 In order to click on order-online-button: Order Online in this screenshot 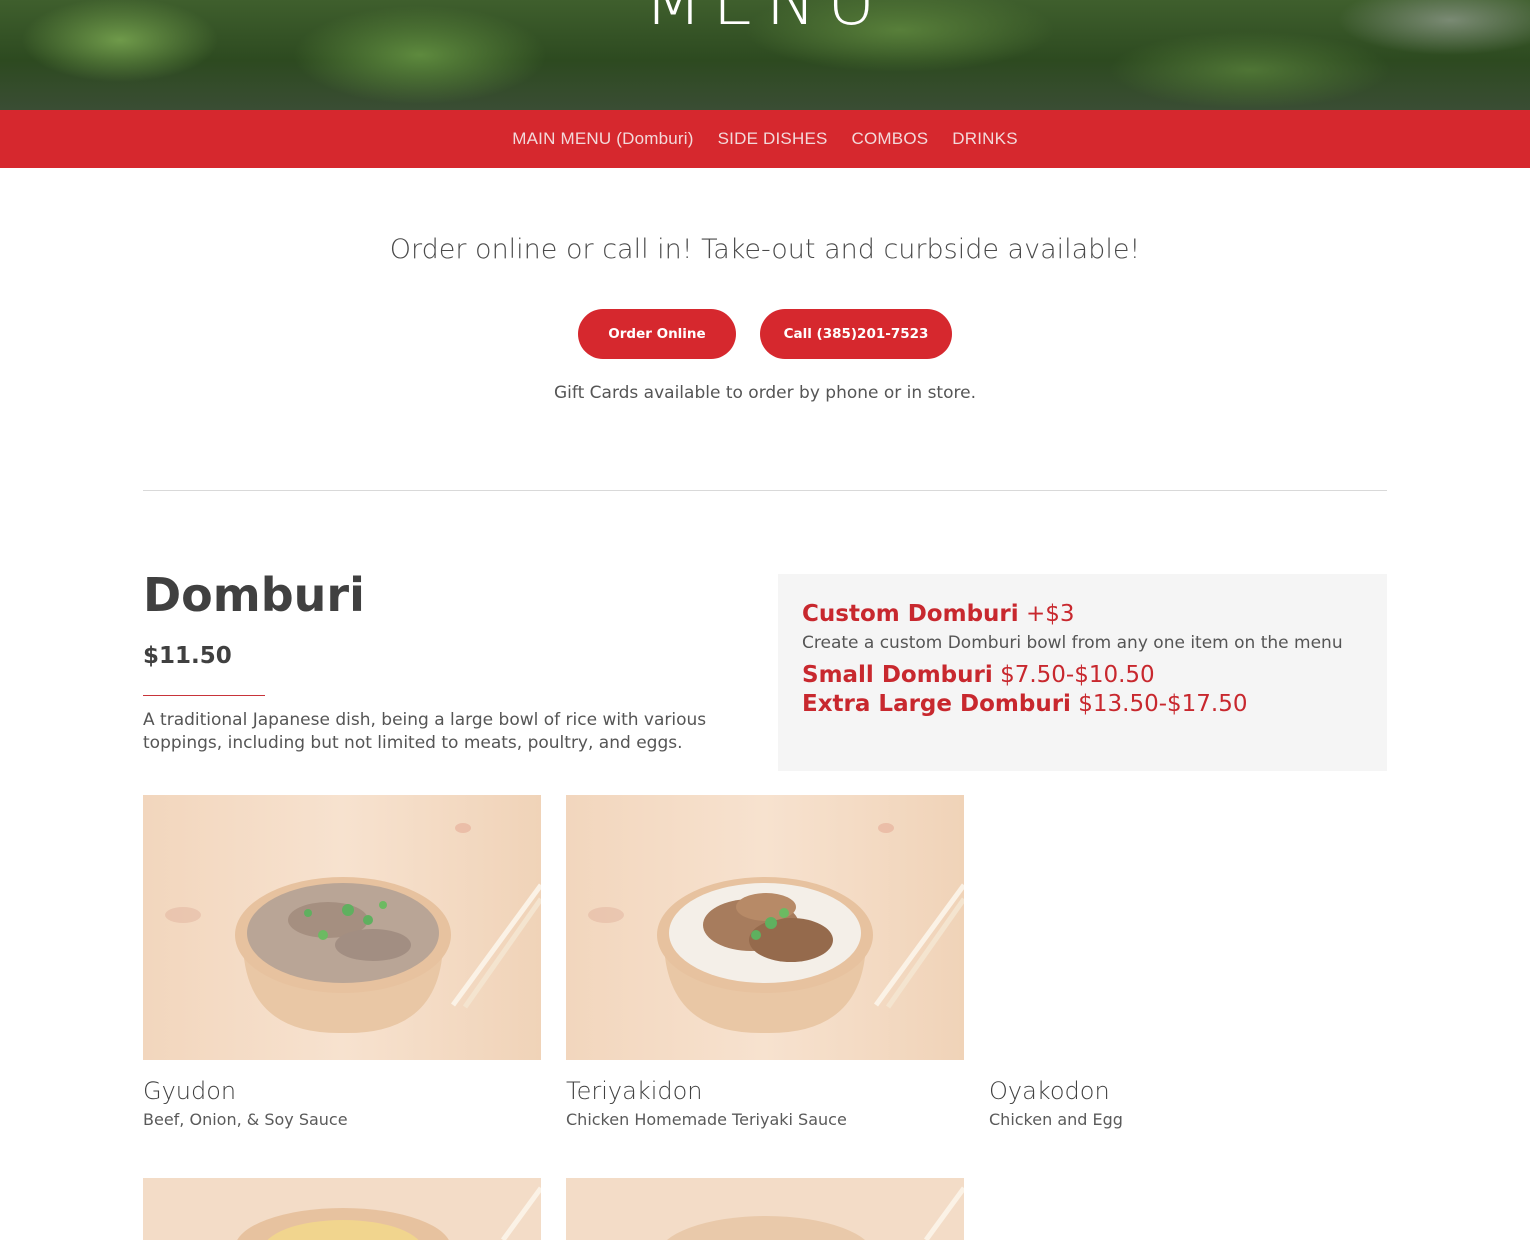, I will do `click(657, 334)`.